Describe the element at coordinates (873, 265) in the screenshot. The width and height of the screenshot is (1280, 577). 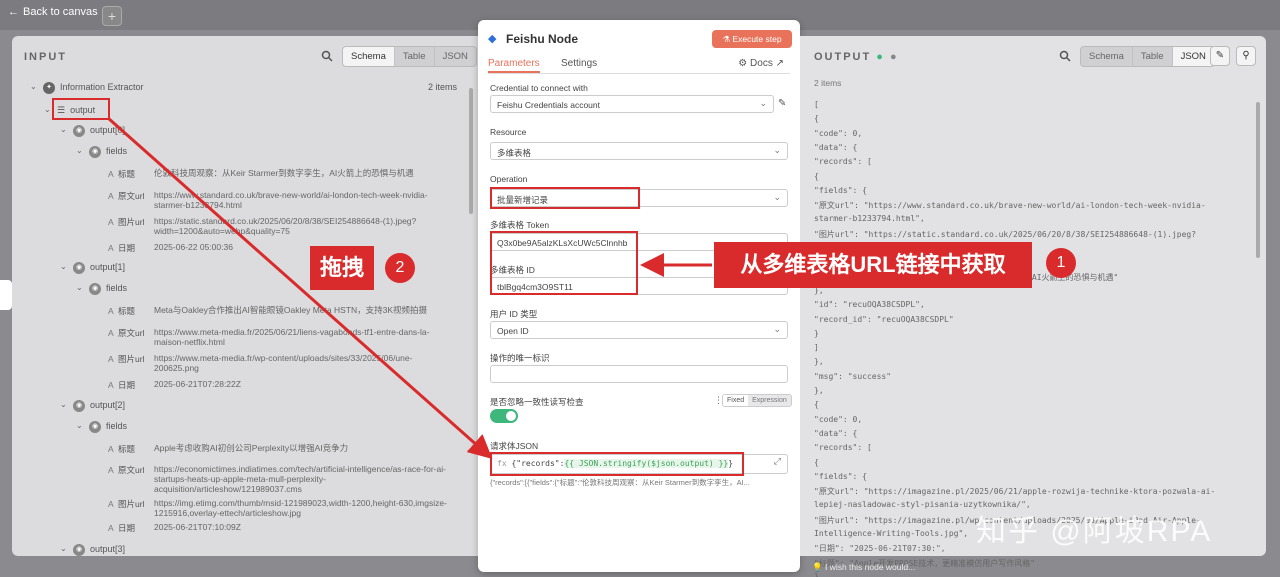
I see `source-callout: 从多维表格URL链接中获取` at that location.